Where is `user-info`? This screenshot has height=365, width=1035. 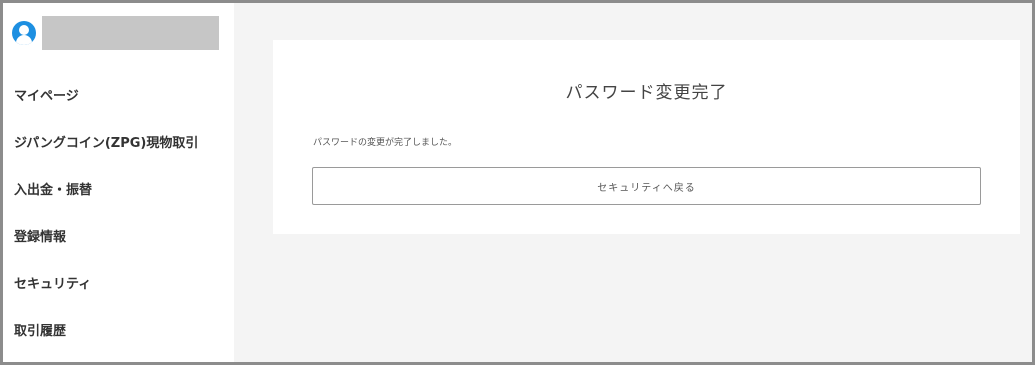
user-info is located at coordinates (115, 33).